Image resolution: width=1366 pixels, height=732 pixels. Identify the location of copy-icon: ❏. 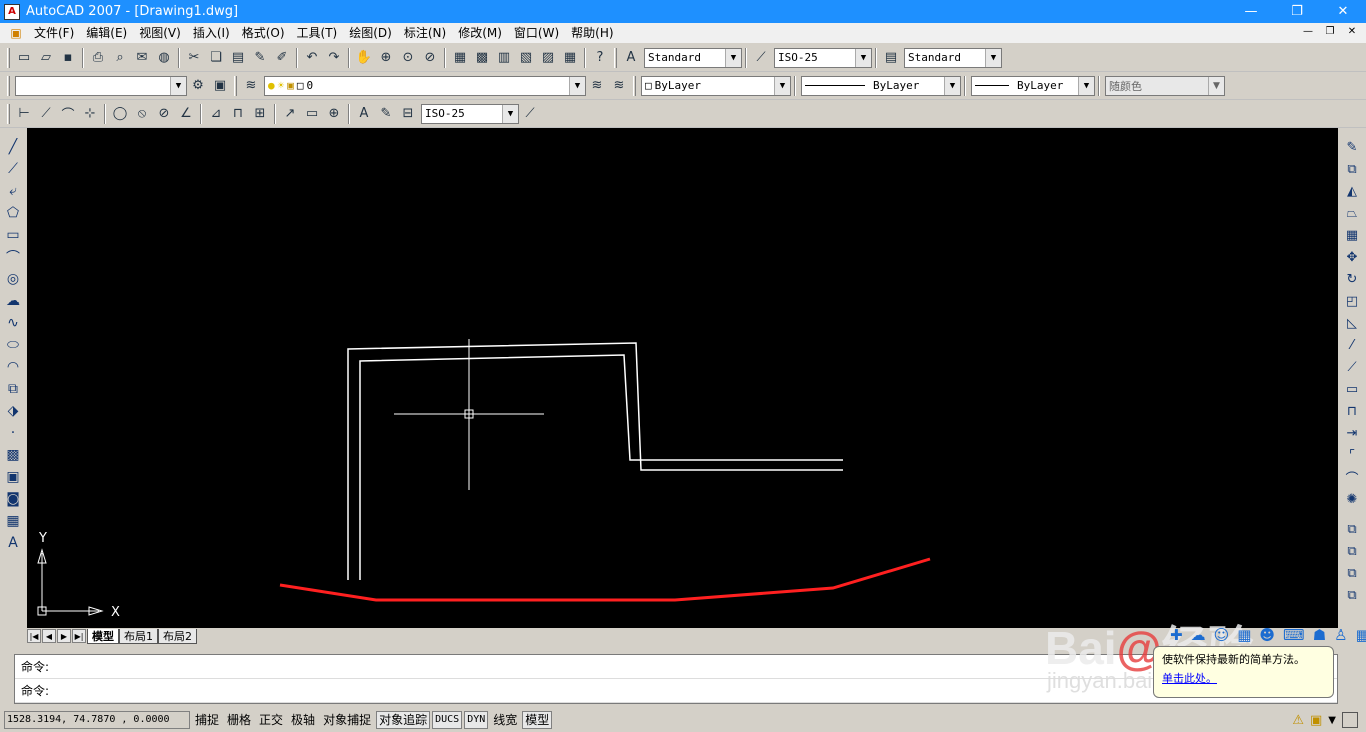
(216, 58).